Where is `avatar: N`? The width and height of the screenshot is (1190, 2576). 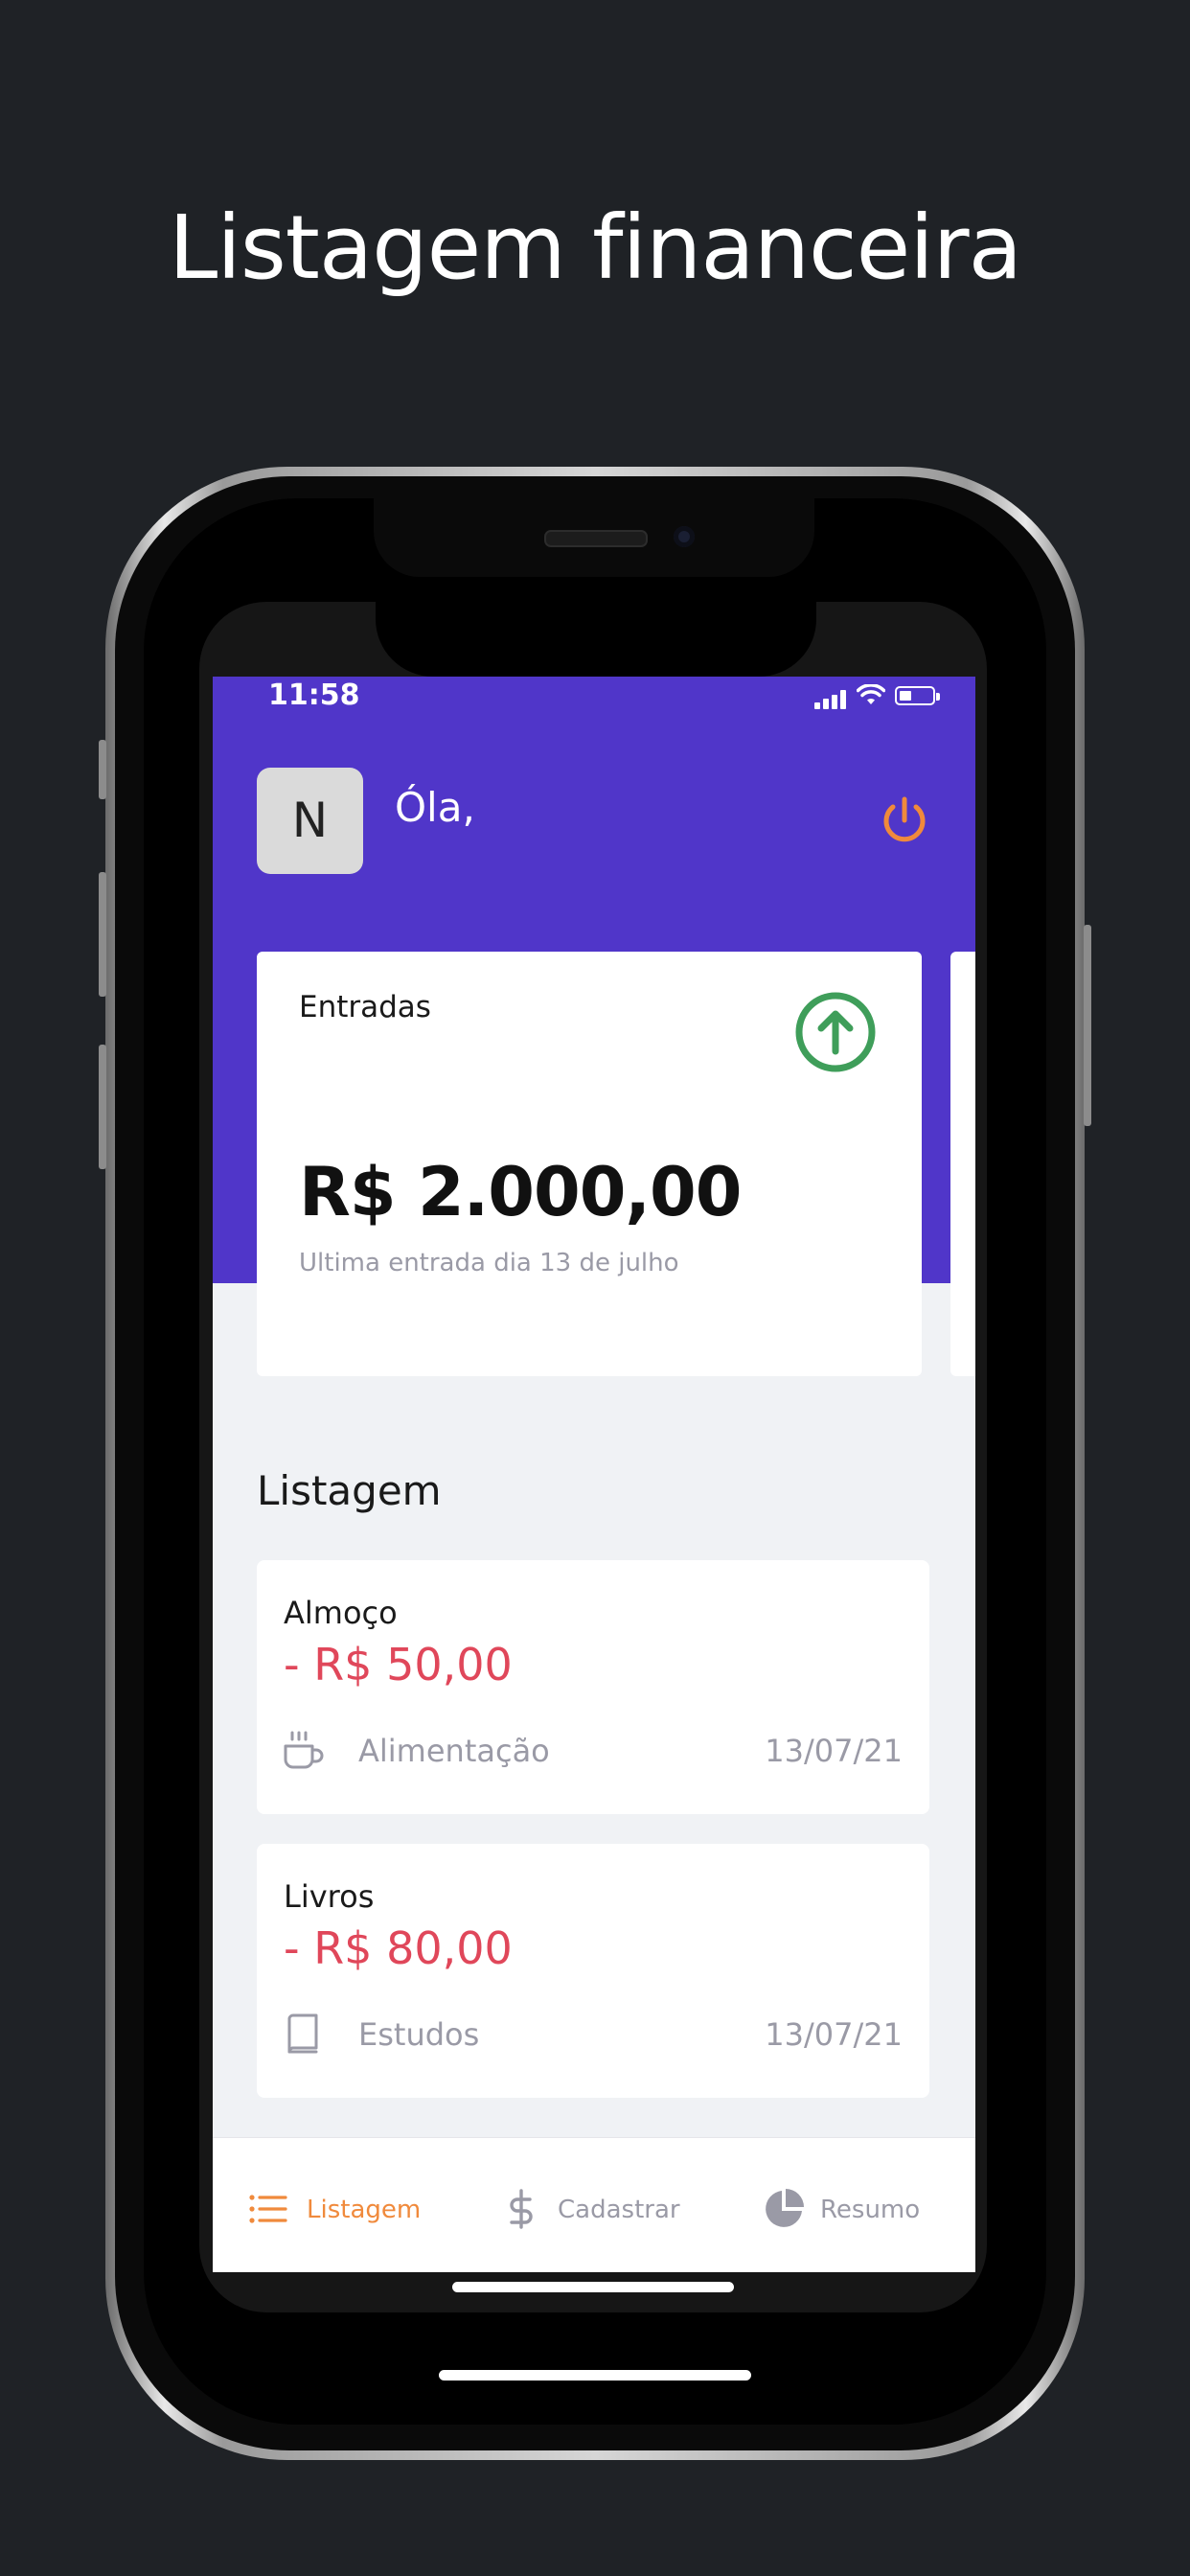 avatar: N is located at coordinates (310, 821).